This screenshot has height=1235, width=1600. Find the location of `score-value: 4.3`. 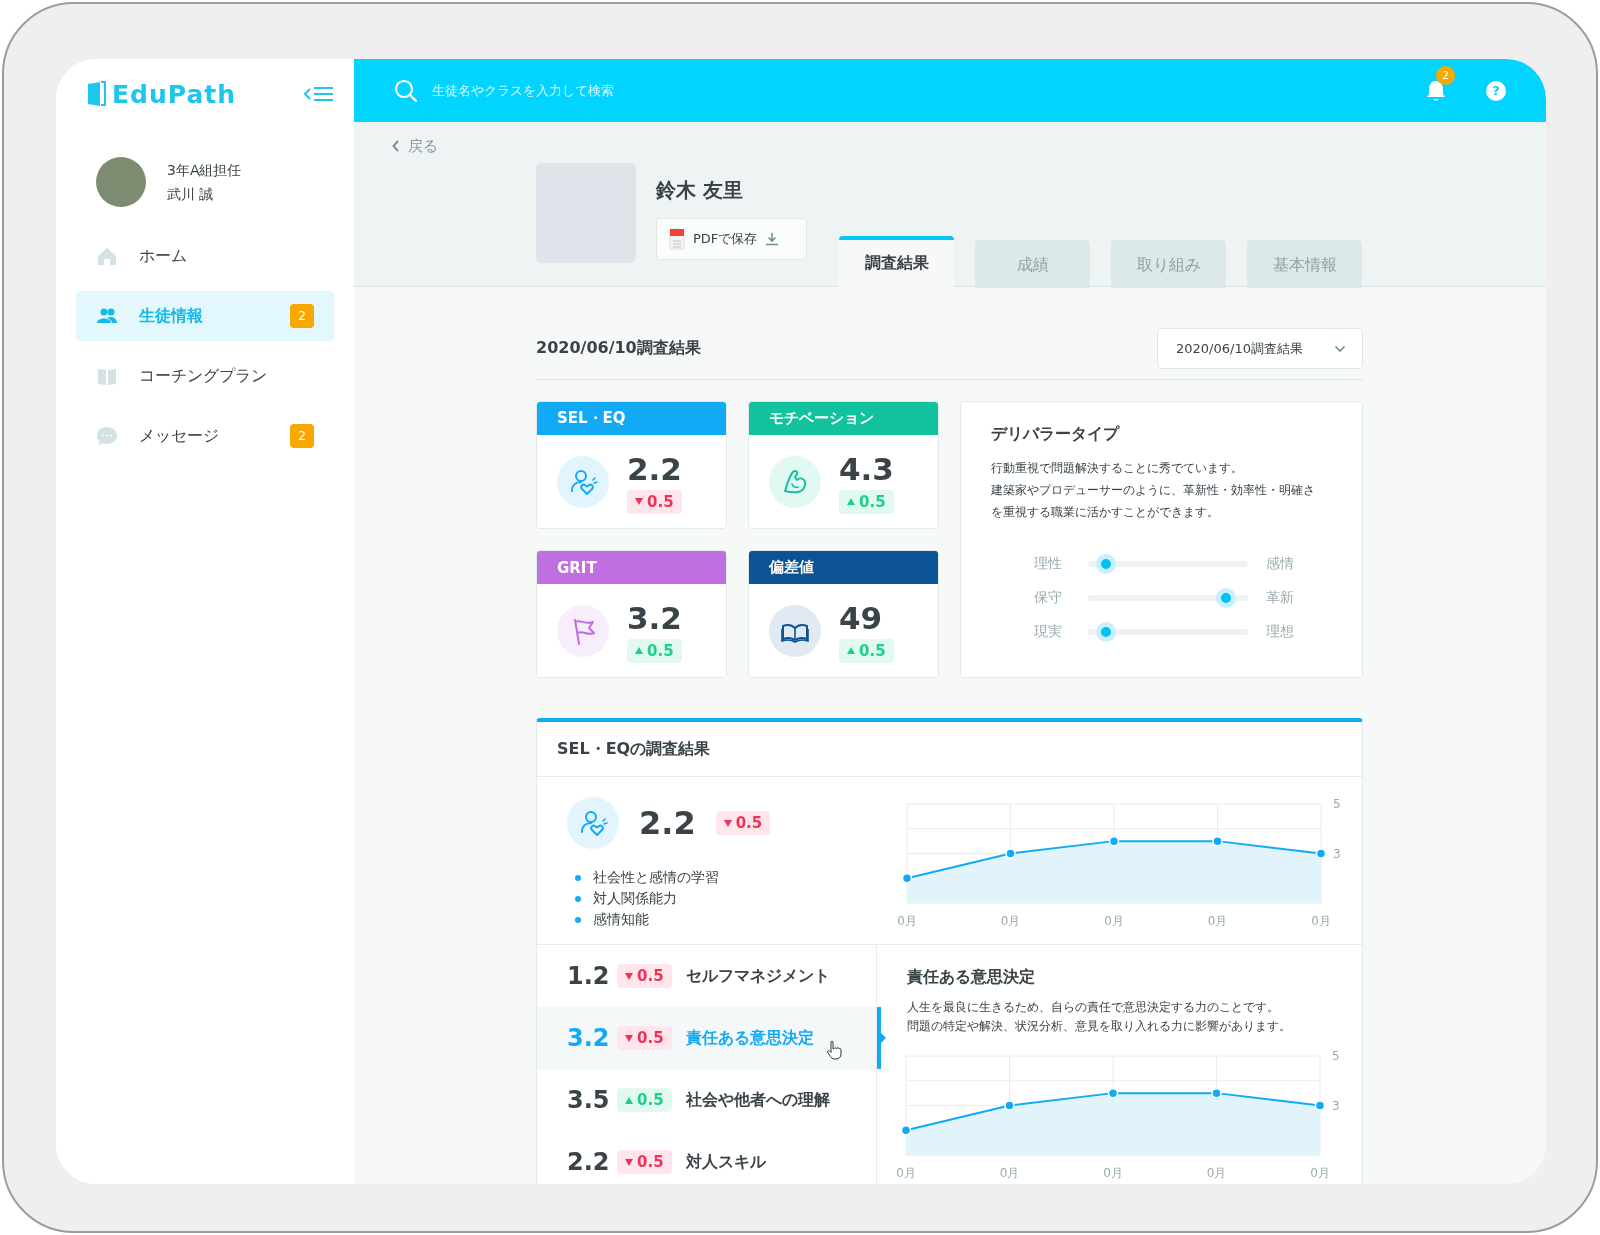

score-value: 4.3 is located at coordinates (866, 468).